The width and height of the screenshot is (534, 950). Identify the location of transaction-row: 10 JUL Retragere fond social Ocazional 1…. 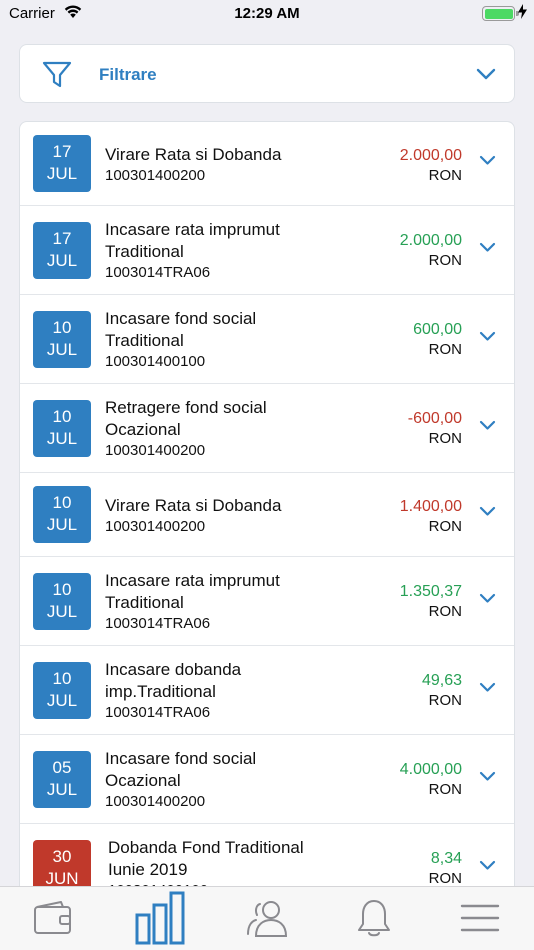
(267, 428).